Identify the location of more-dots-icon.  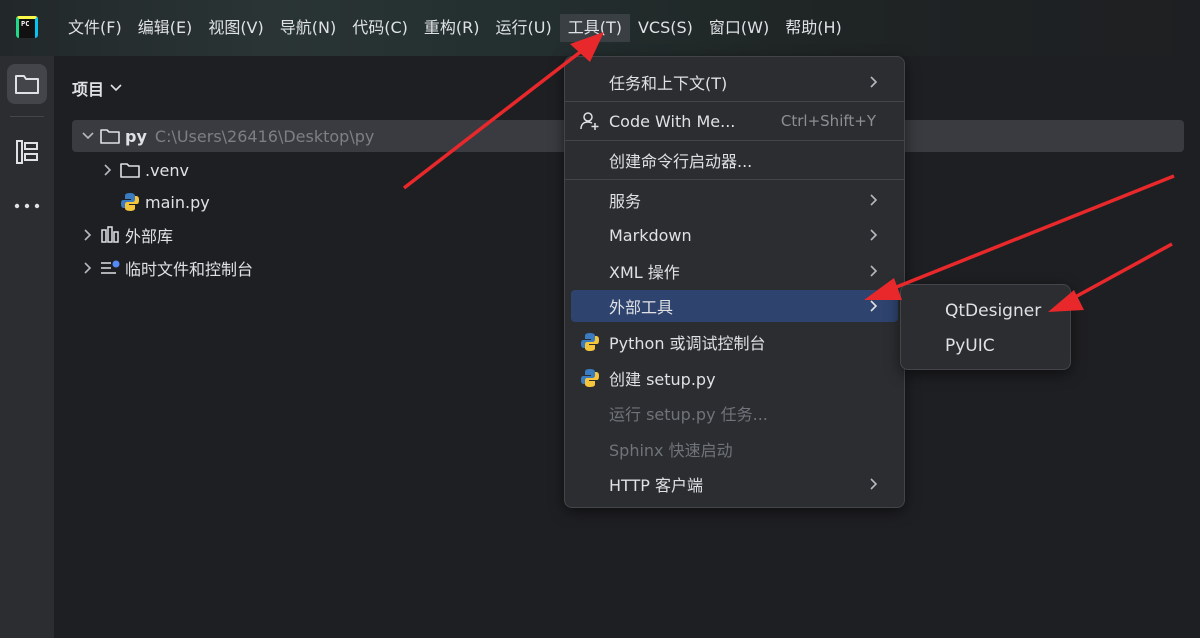
(27, 206).